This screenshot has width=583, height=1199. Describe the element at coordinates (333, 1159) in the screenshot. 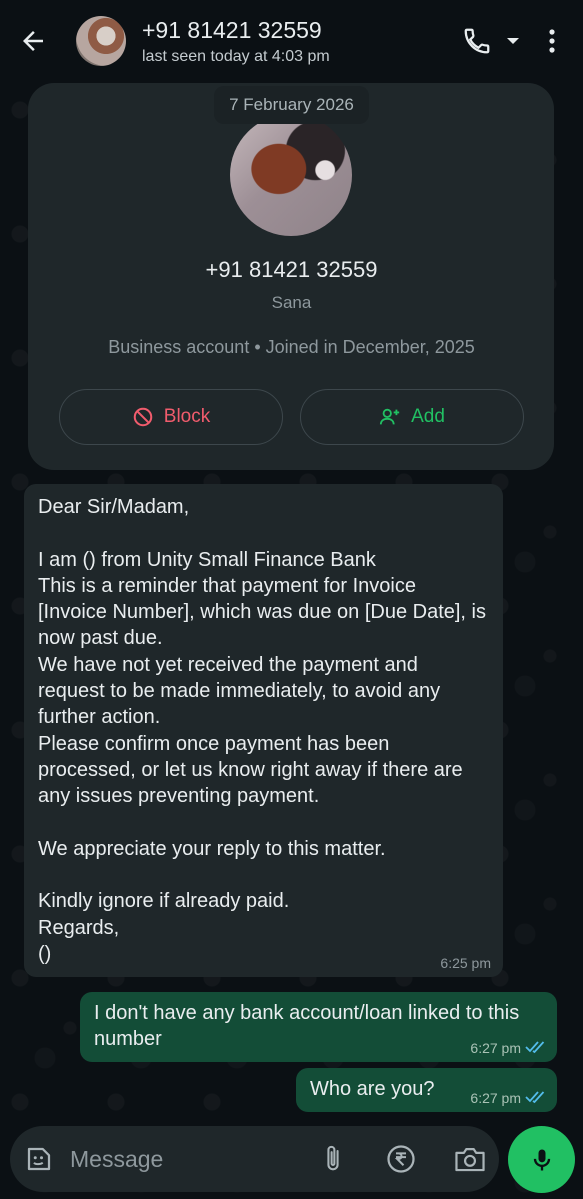

I see `attach-icon` at that location.